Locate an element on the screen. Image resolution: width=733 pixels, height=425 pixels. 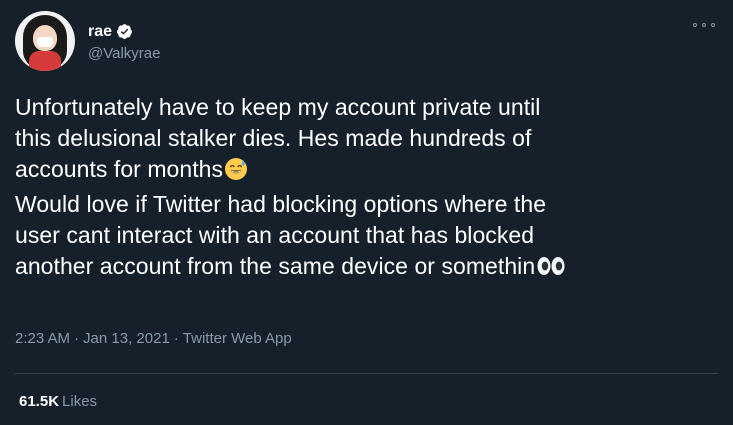
tweet-date: Jan 13, 2021 is located at coordinates (126, 338).